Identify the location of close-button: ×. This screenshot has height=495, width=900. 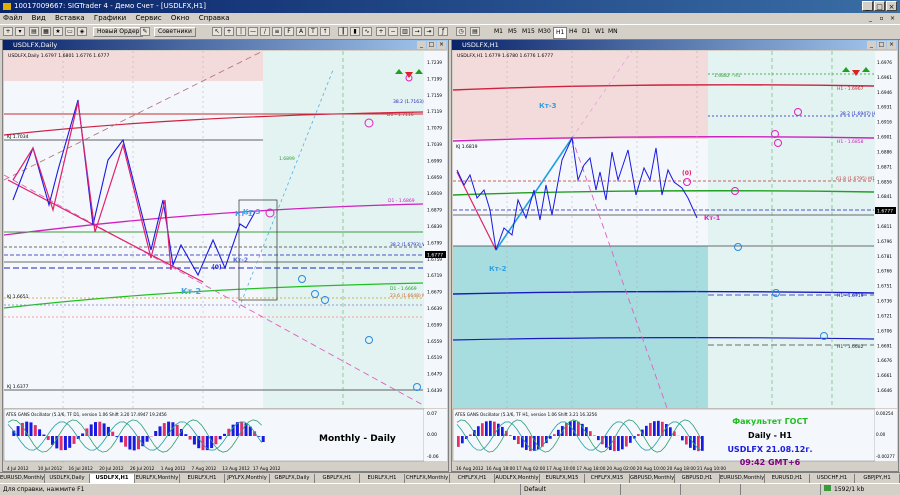
(891, 6).